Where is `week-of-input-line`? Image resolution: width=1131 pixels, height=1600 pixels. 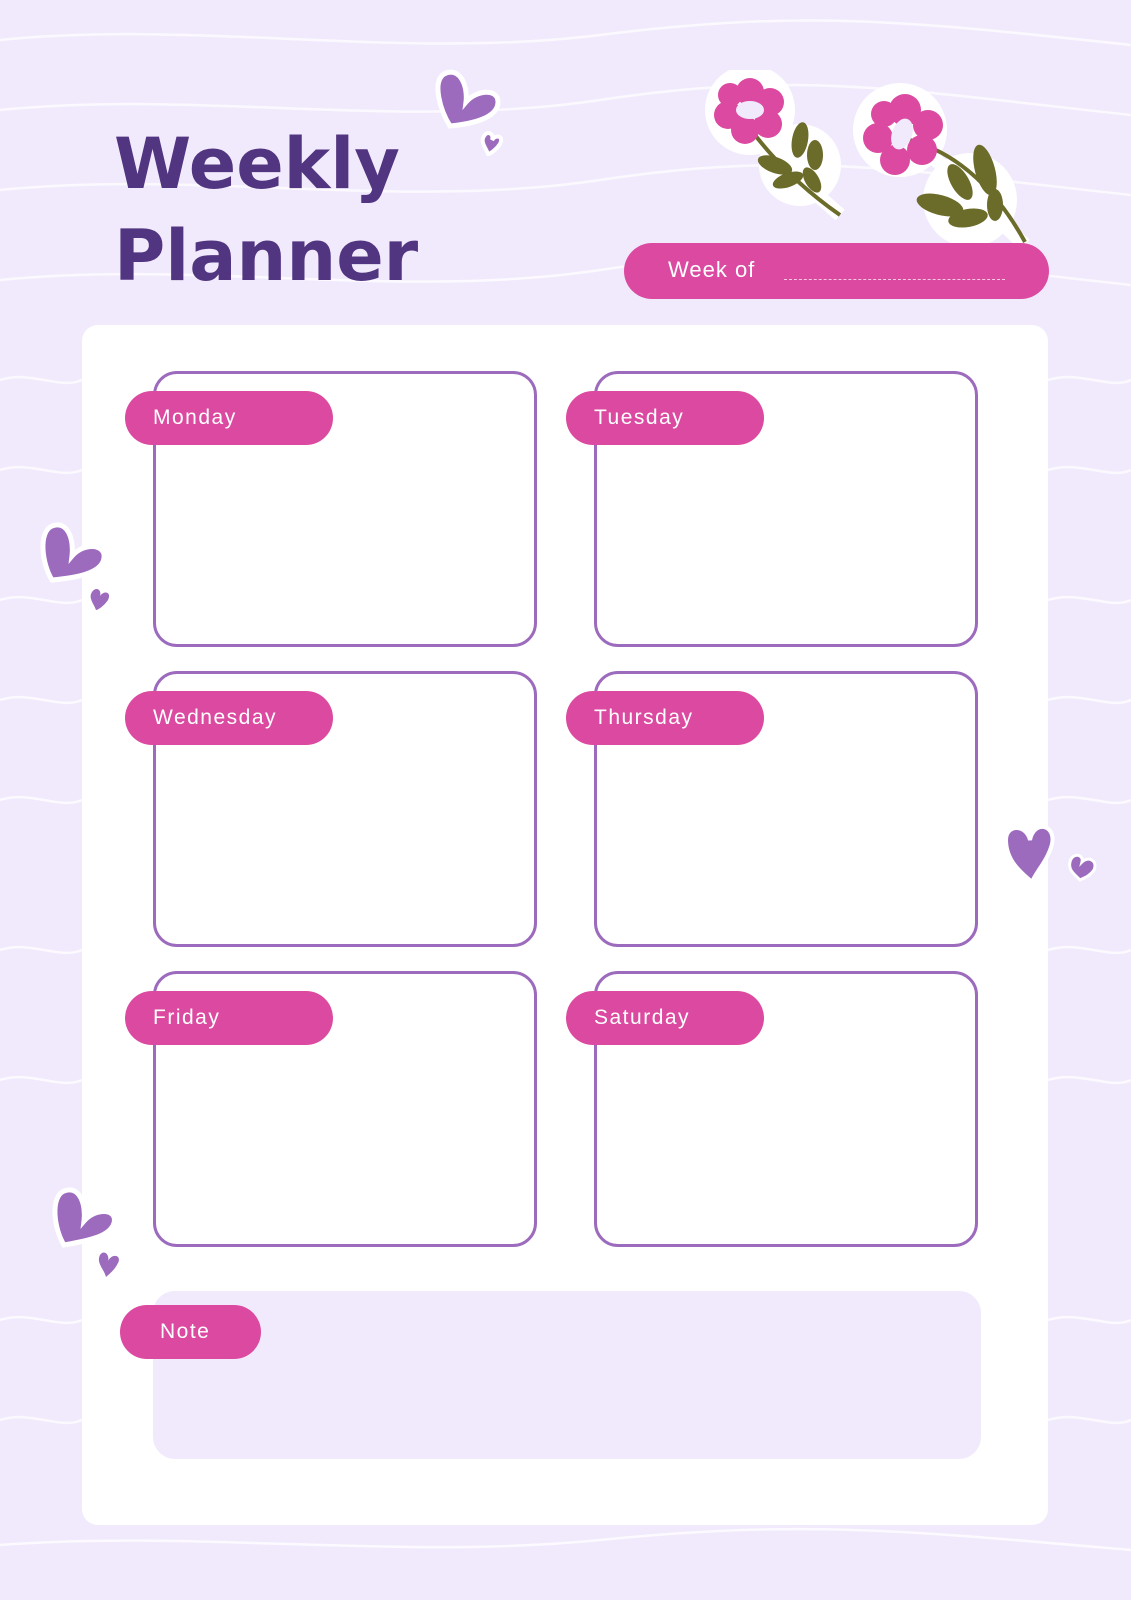 week-of-input-line is located at coordinates (894, 279).